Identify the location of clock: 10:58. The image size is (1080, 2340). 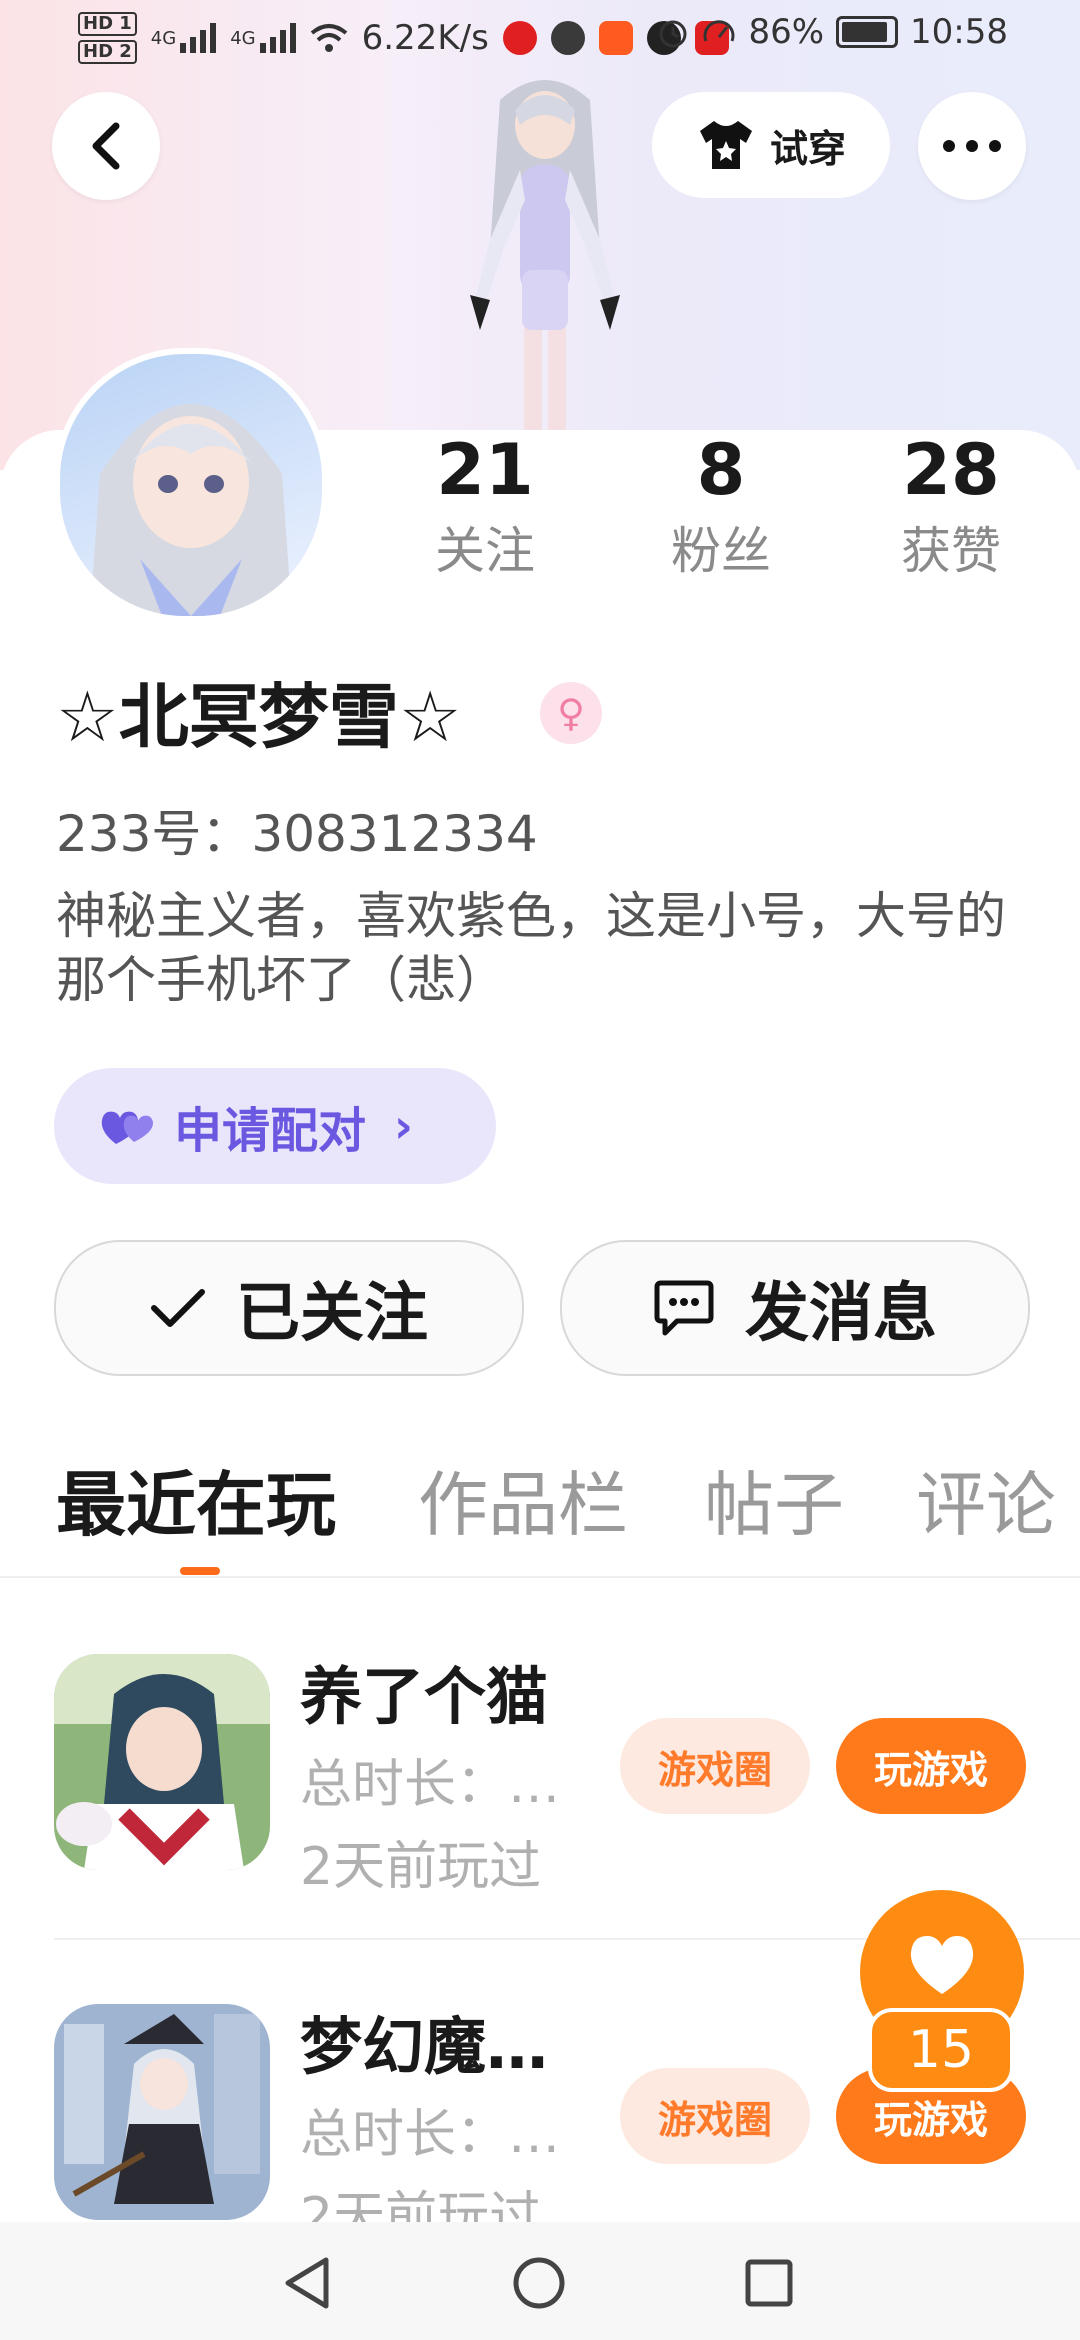
(959, 32).